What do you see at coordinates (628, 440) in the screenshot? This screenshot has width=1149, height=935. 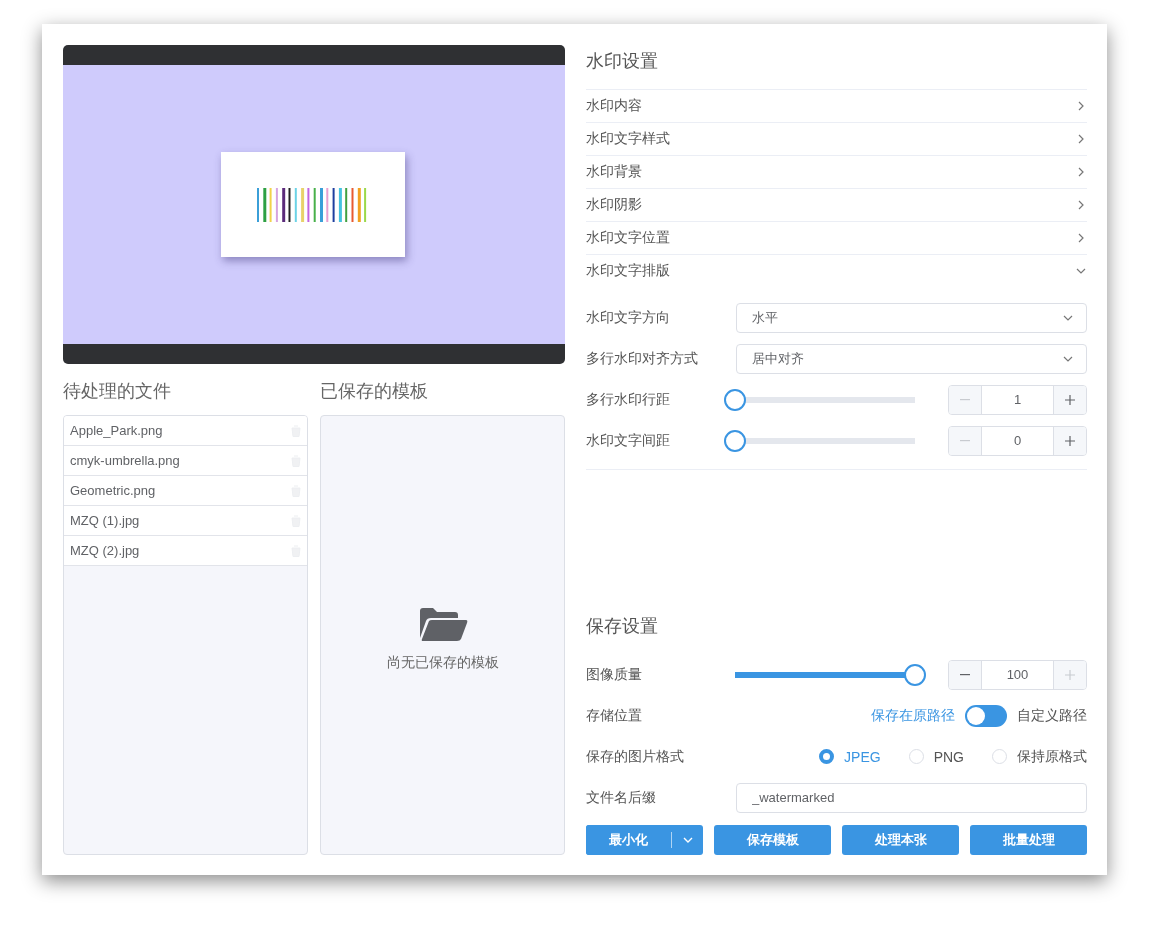 I see `field-label: 水印文字间距` at bounding box center [628, 440].